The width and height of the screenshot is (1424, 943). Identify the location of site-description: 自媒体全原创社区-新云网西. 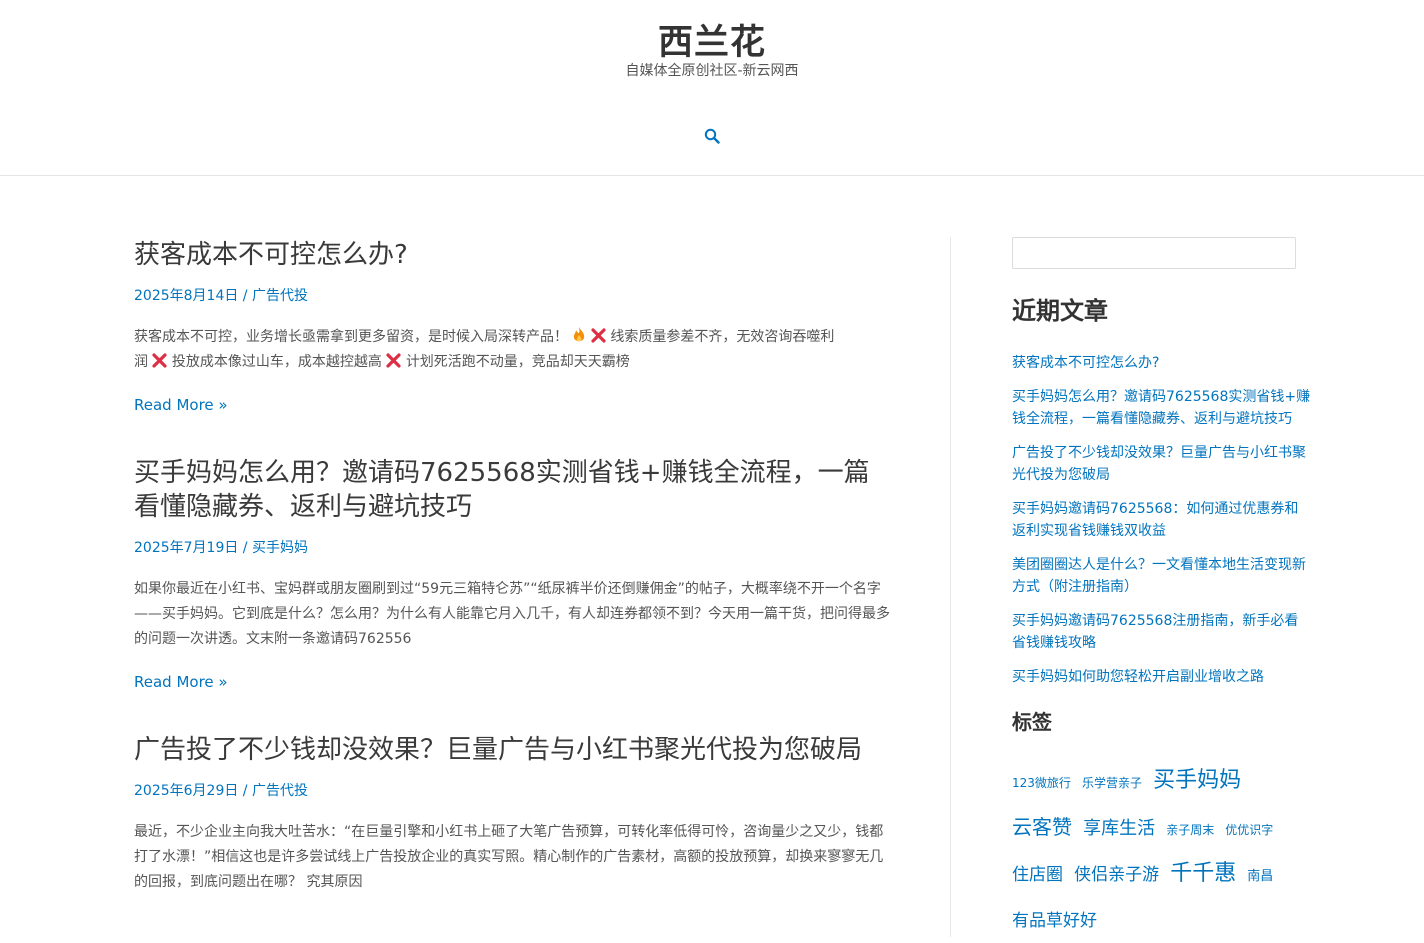
(712, 71).